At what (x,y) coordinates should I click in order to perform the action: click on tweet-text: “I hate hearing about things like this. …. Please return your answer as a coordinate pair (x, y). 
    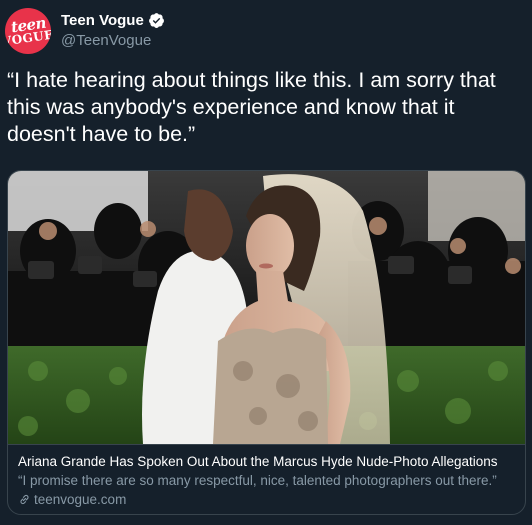
    Looking at the image, I should click on (251, 107).